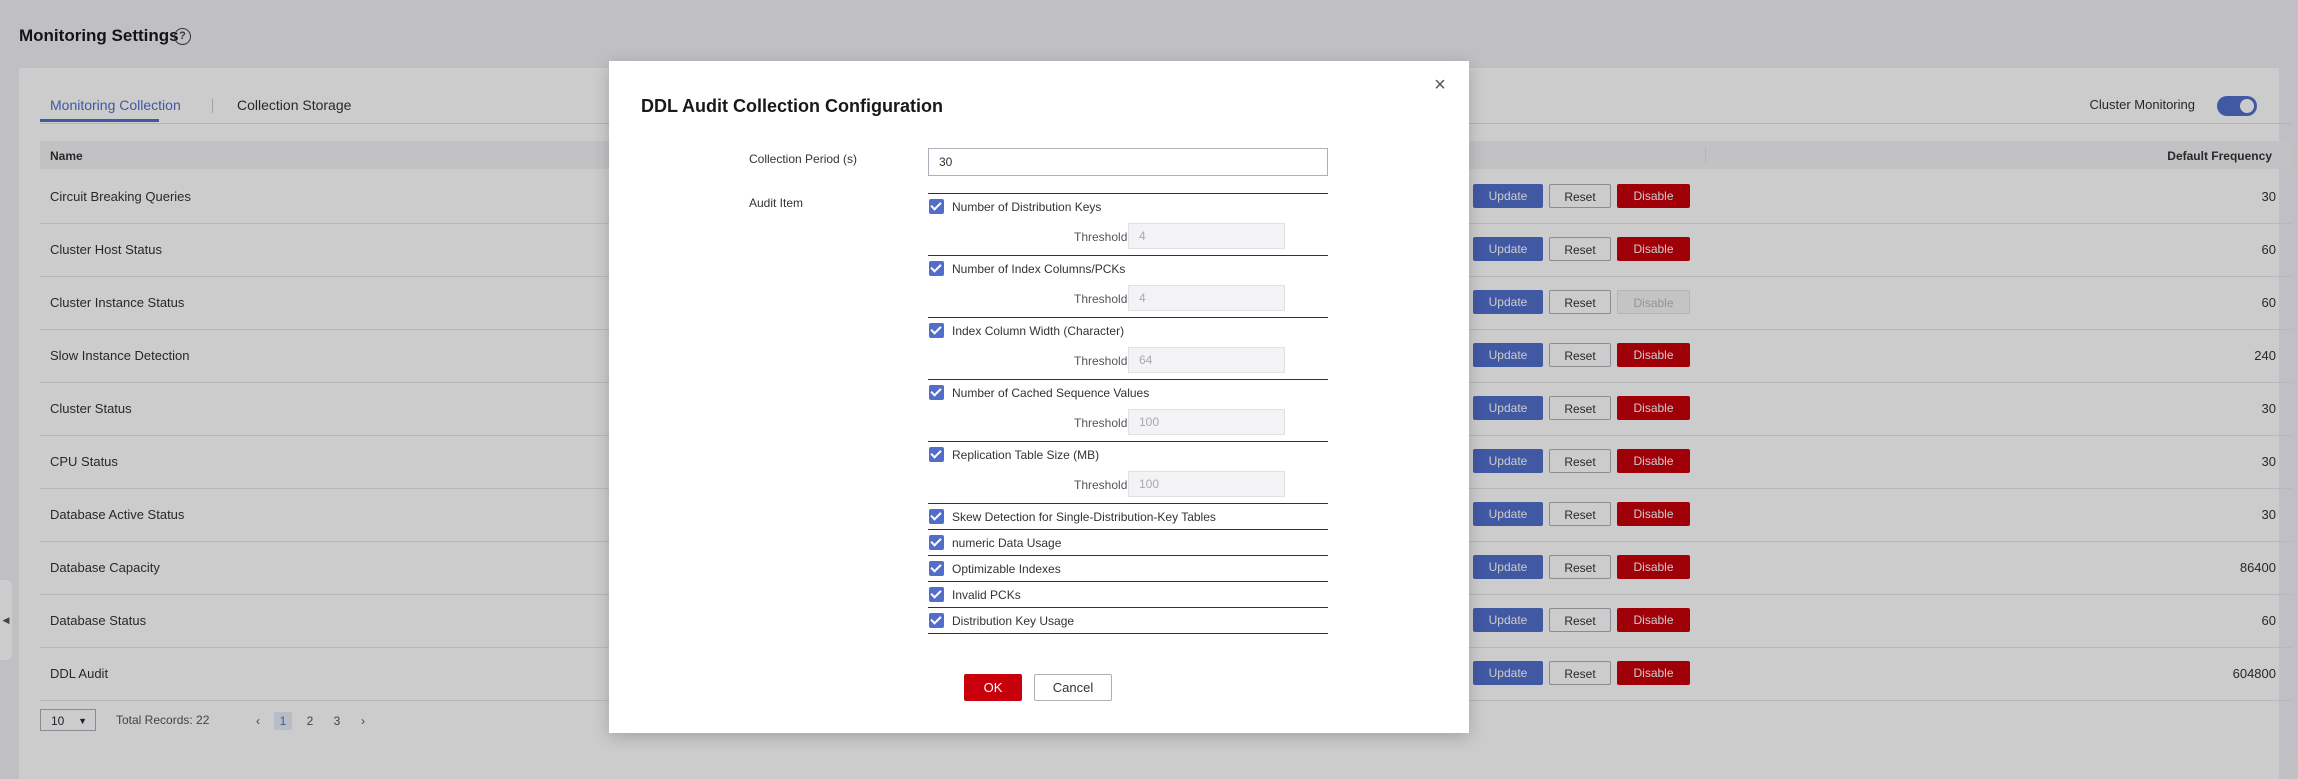  I want to click on audit-item: Invalid PCKs, so click(1128, 595).